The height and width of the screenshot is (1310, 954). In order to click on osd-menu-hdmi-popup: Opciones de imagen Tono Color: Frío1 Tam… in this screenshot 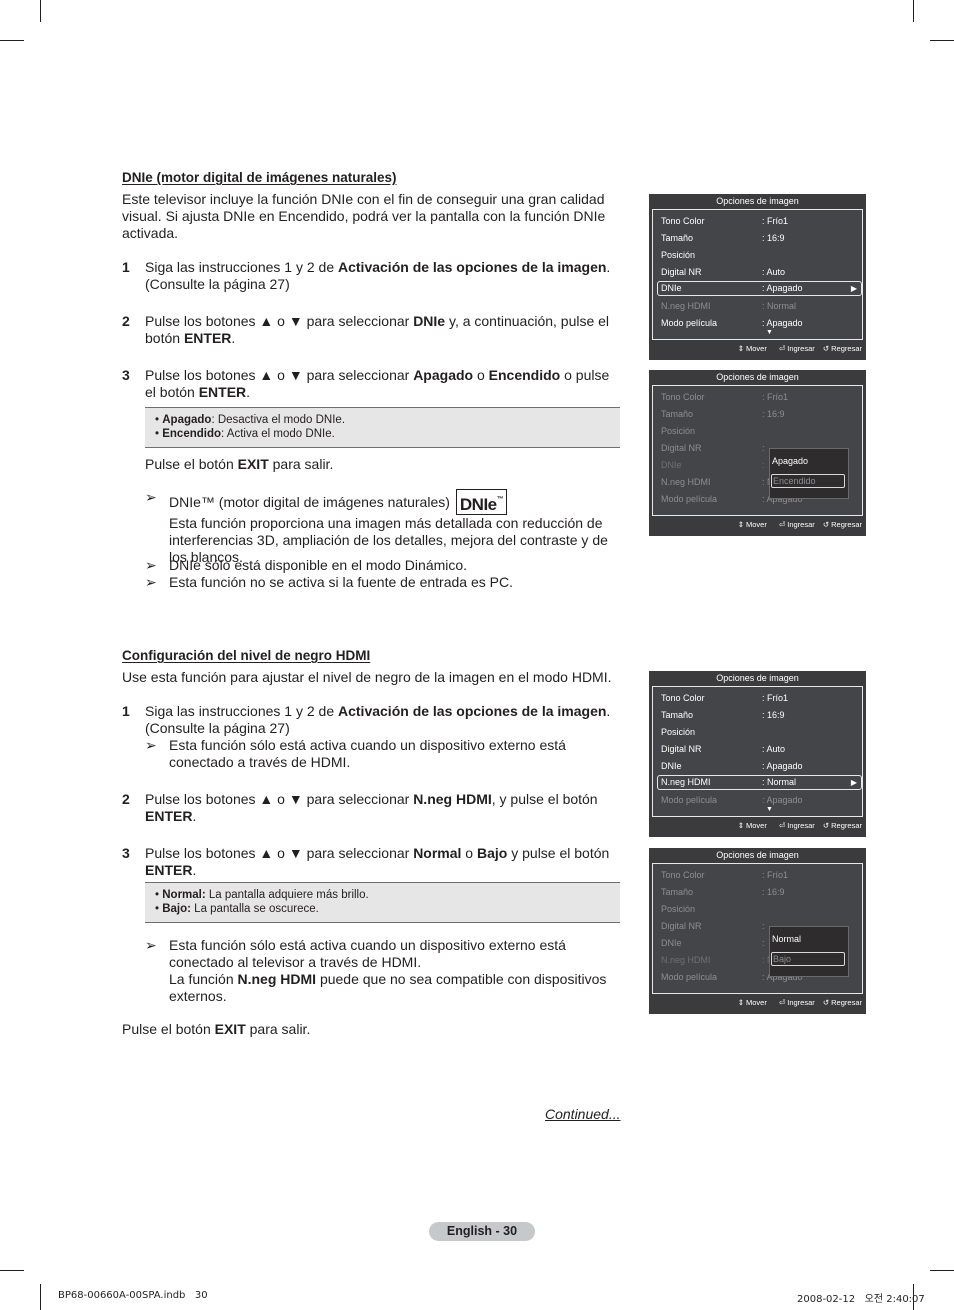, I will do `click(757, 931)`.